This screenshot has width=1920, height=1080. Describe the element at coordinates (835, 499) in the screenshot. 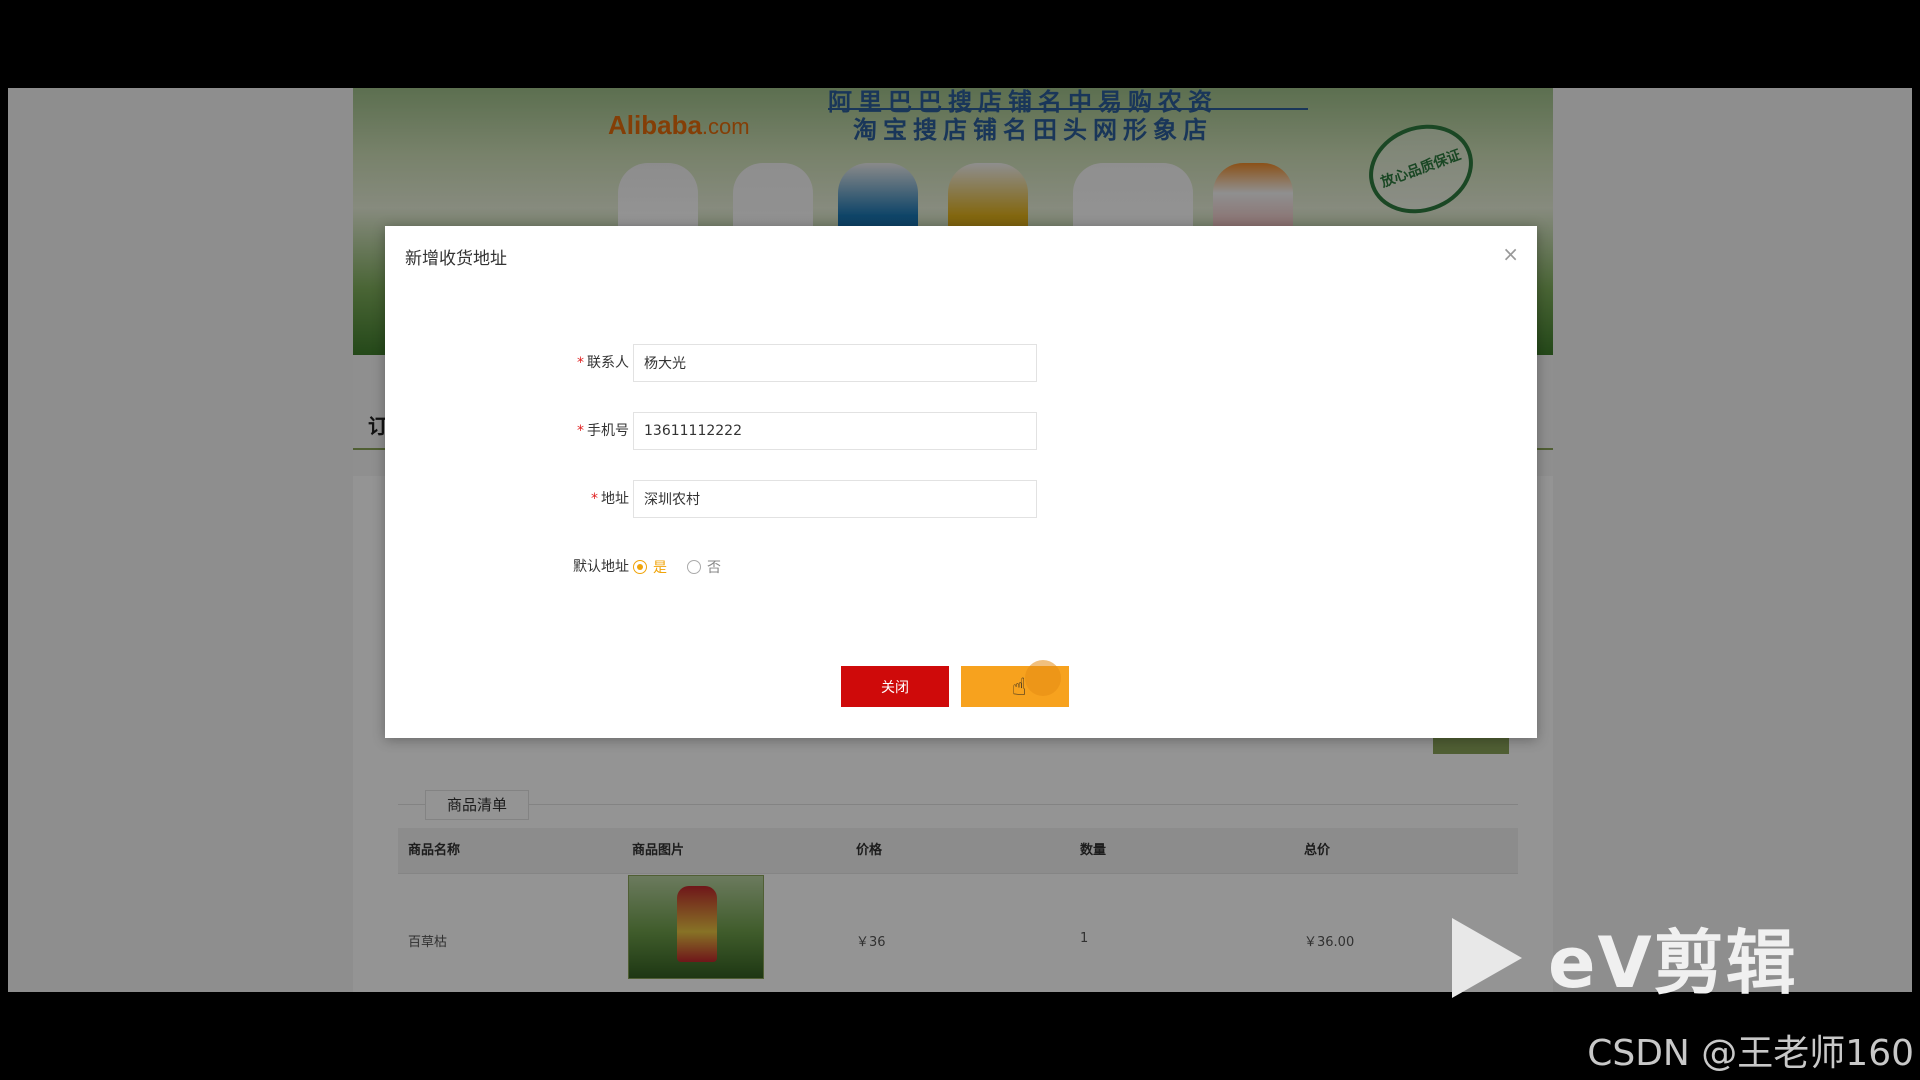

I see `address-input` at that location.